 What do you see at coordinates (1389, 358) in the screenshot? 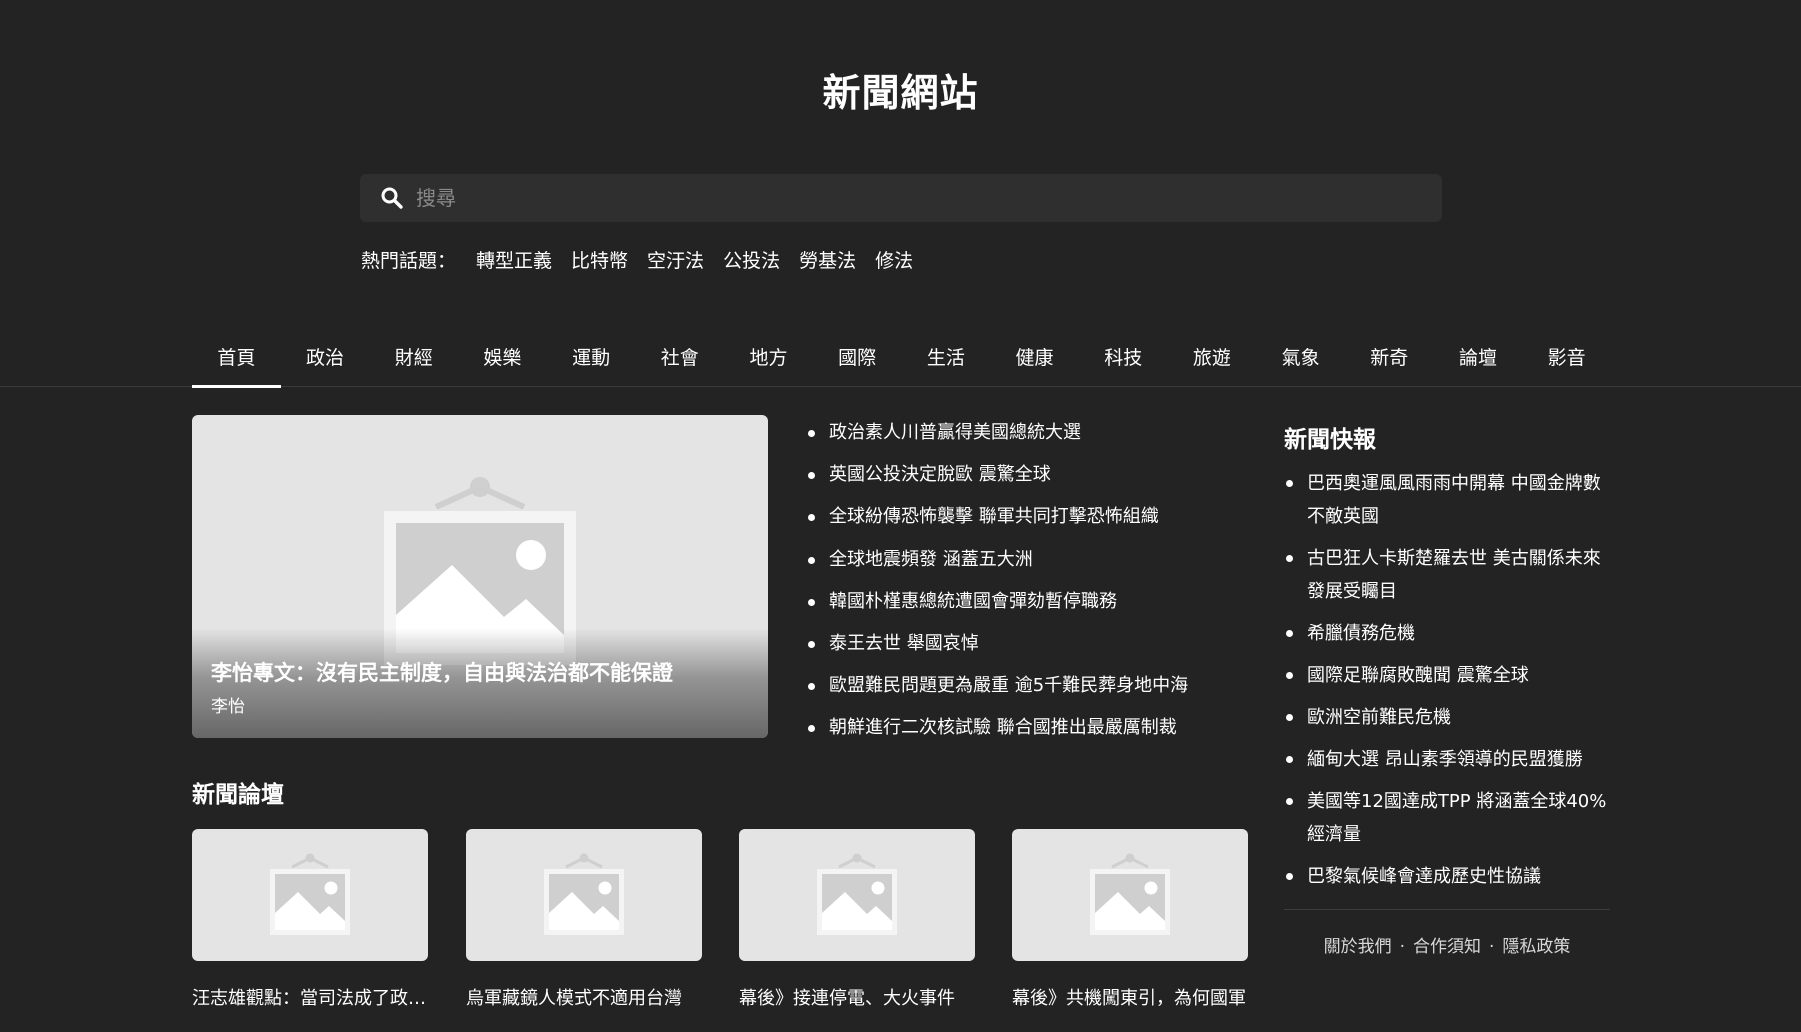
I see `tab-odd-news: 新奇` at bounding box center [1389, 358].